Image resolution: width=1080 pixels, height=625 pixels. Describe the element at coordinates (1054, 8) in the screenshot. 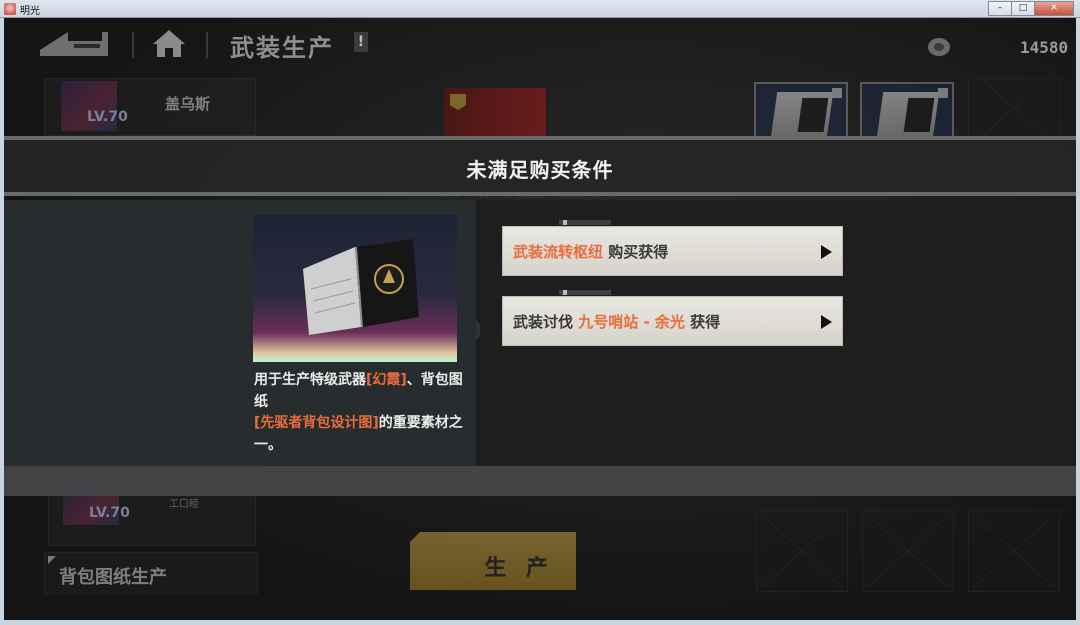

I see `close-window-button: ✕` at that location.